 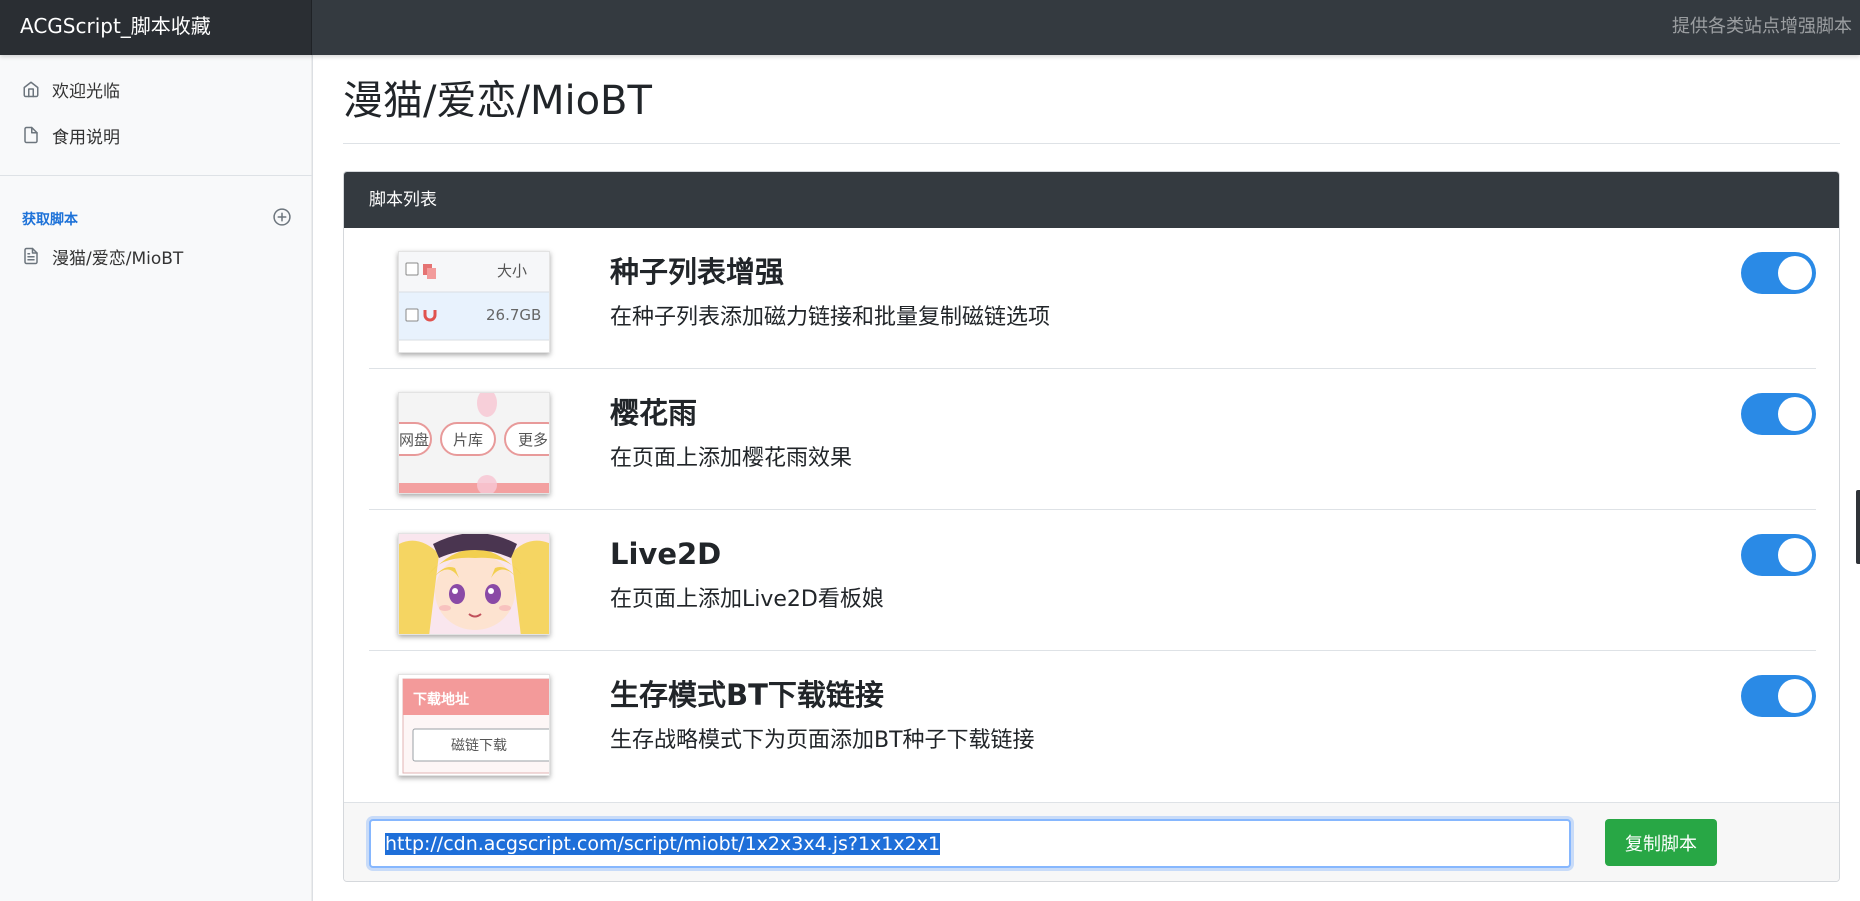 What do you see at coordinates (468, 440) in the screenshot?
I see `thumb-tab-label: 片库` at bounding box center [468, 440].